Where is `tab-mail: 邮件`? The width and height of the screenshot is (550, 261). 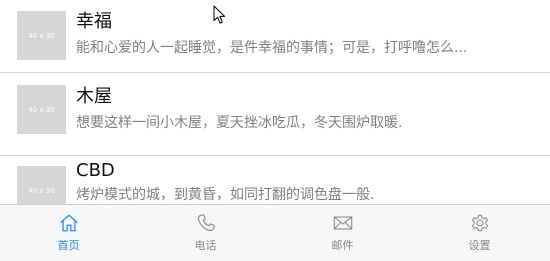 tab-mail: 邮件 is located at coordinates (342, 233).